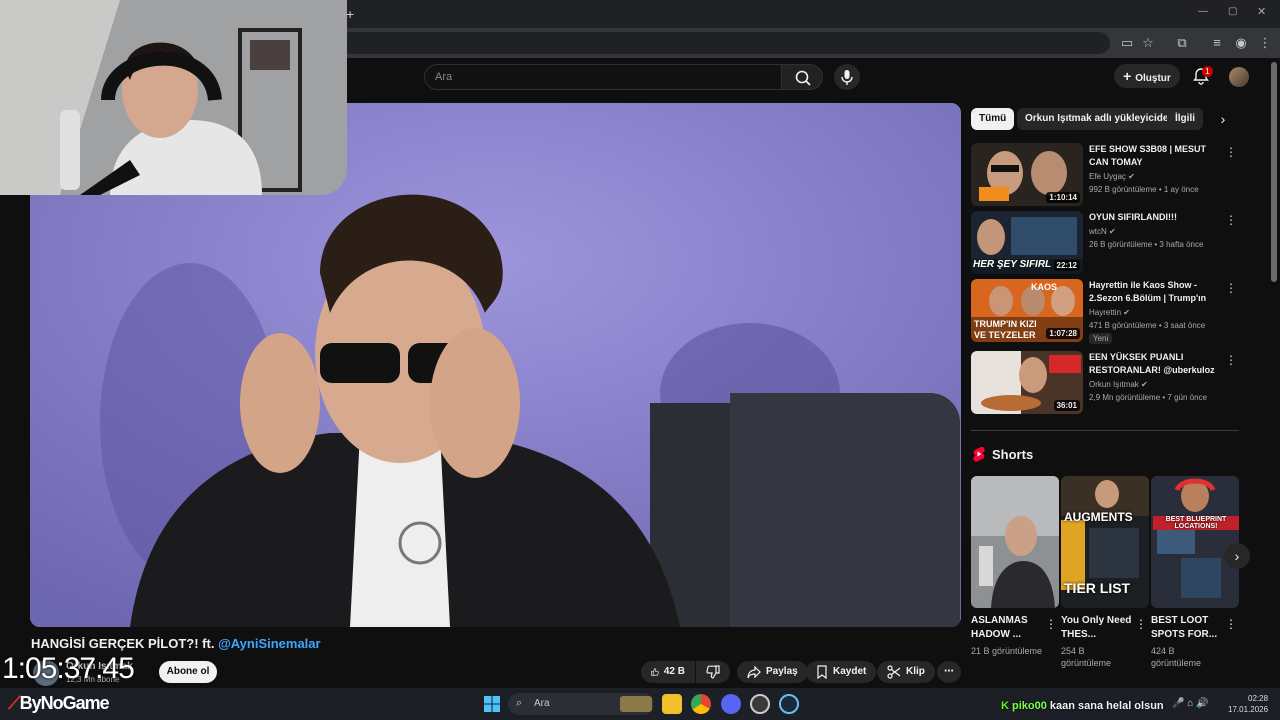 Image resolution: width=1280 pixels, height=720 pixels. I want to click on recommendation-channel: Hayrettin ✔, so click(1109, 312).